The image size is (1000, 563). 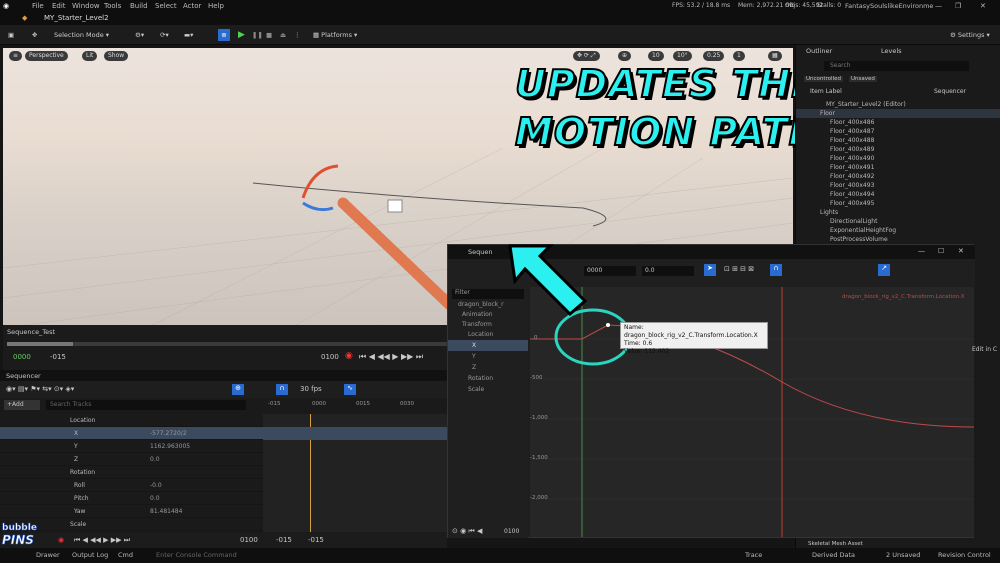 I want to click on curve-key, so click(x=608, y=325).